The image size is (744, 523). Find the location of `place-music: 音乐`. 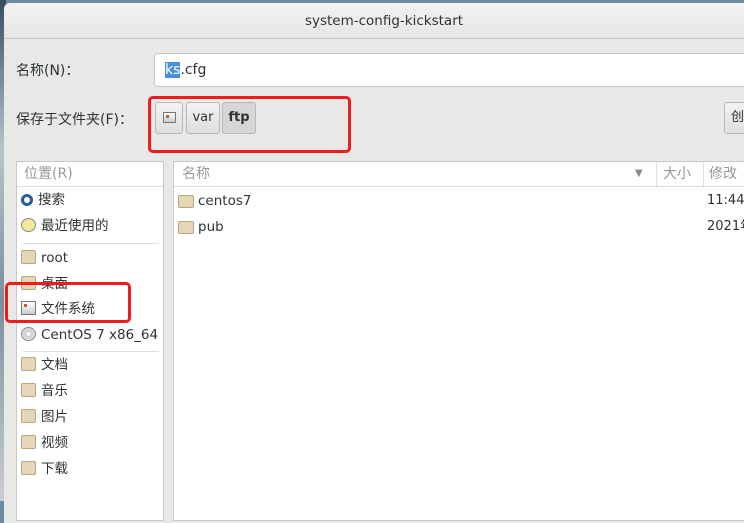

place-music: 音乐 is located at coordinates (44, 391).